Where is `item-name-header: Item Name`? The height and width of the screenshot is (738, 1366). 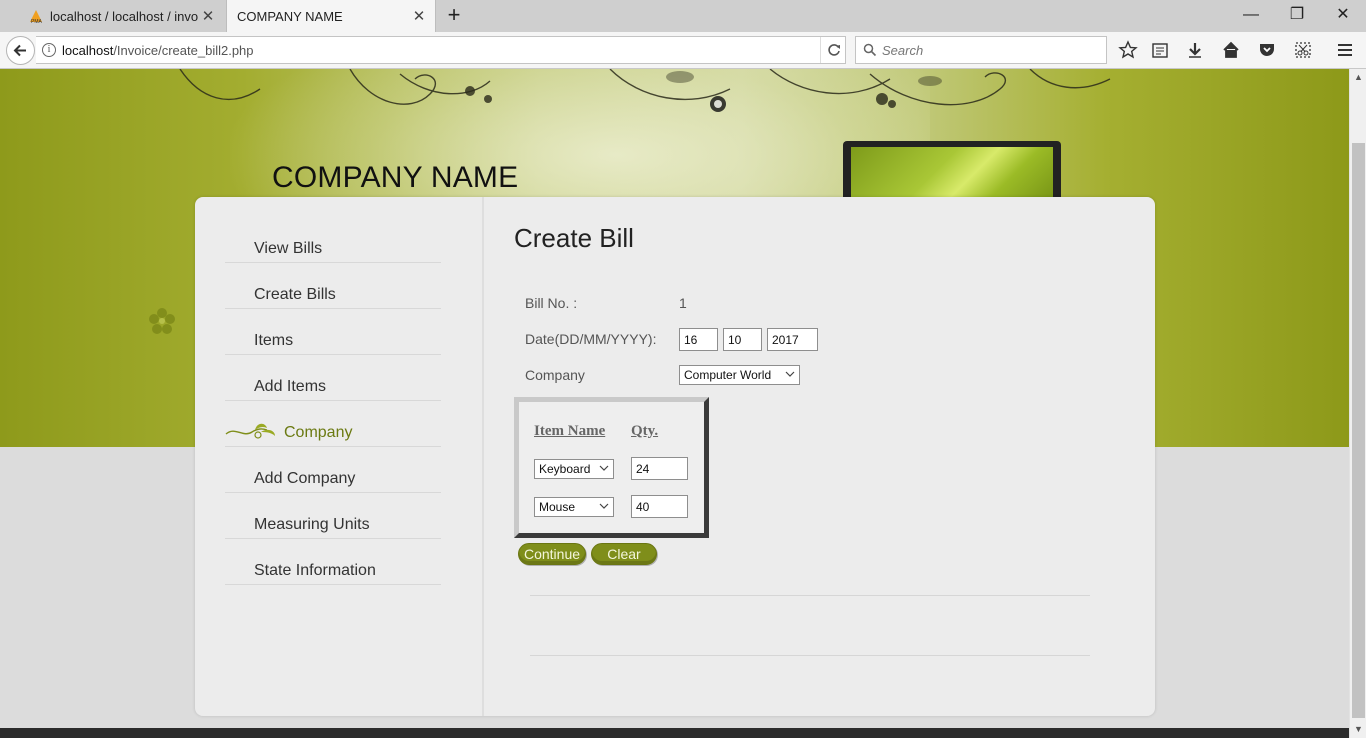 item-name-header: Item Name is located at coordinates (570, 431).